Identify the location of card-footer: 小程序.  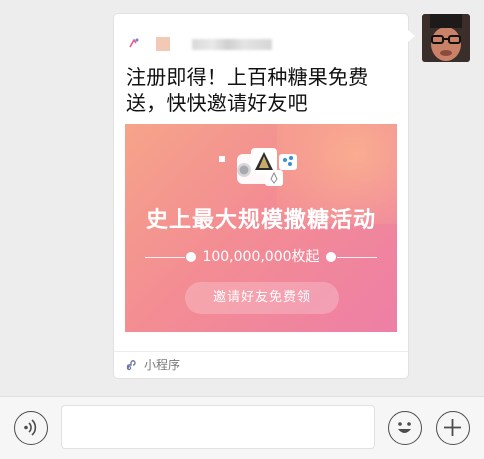
(261, 364).